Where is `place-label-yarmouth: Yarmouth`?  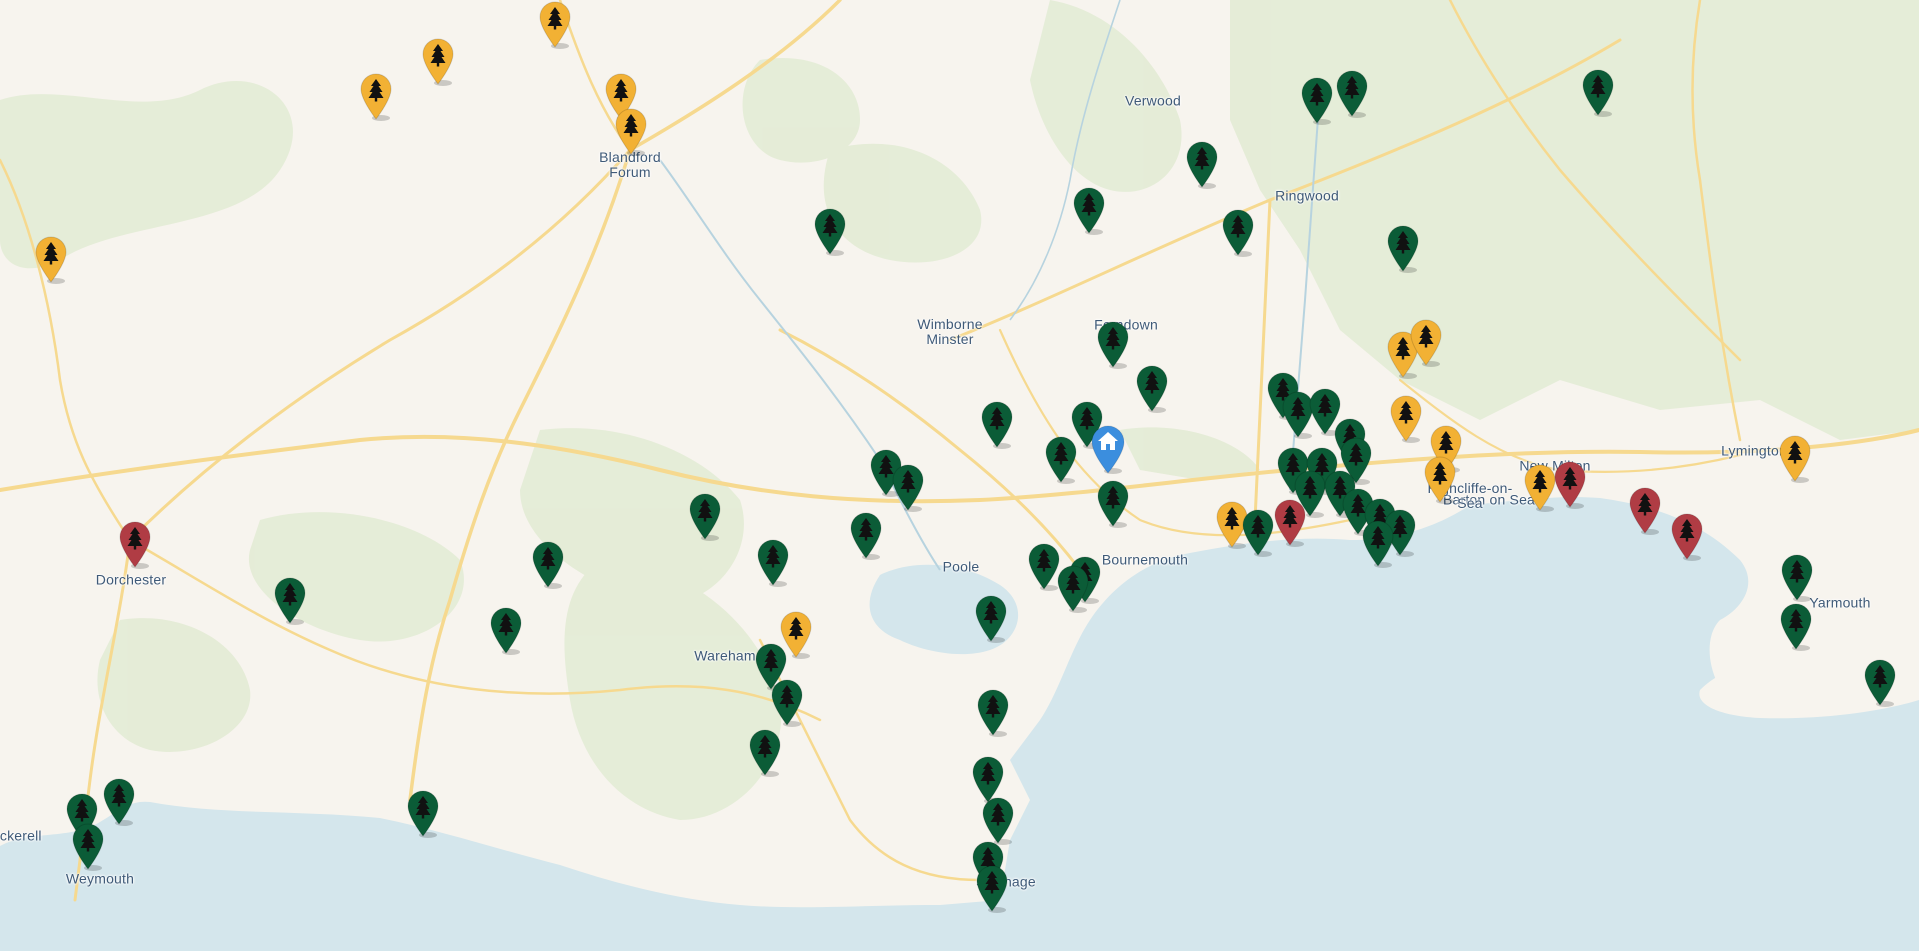 place-label-yarmouth: Yarmouth is located at coordinates (1840, 602).